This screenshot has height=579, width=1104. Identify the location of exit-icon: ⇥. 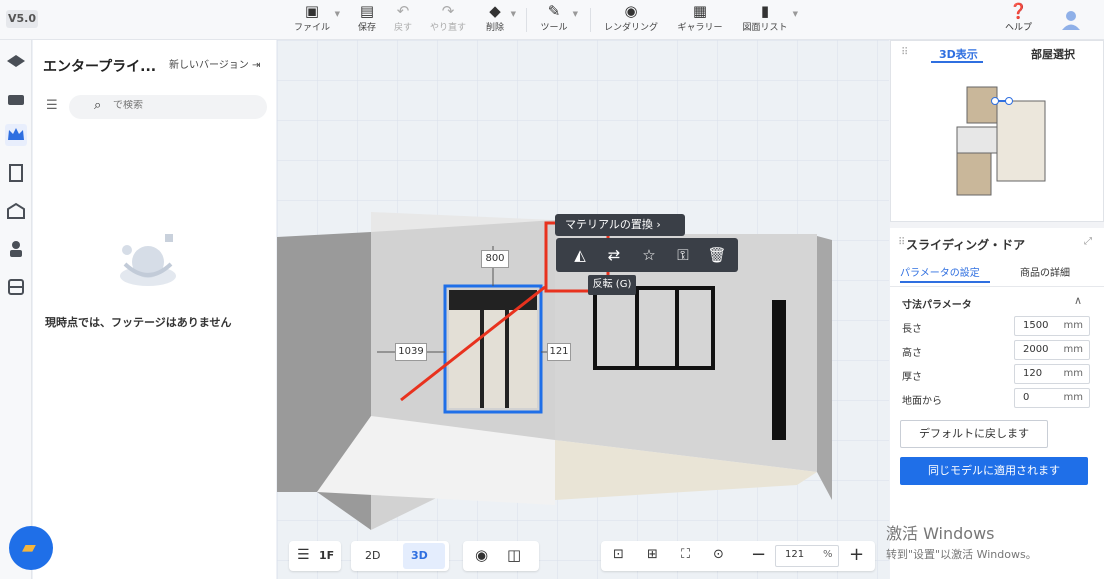
(256, 65).